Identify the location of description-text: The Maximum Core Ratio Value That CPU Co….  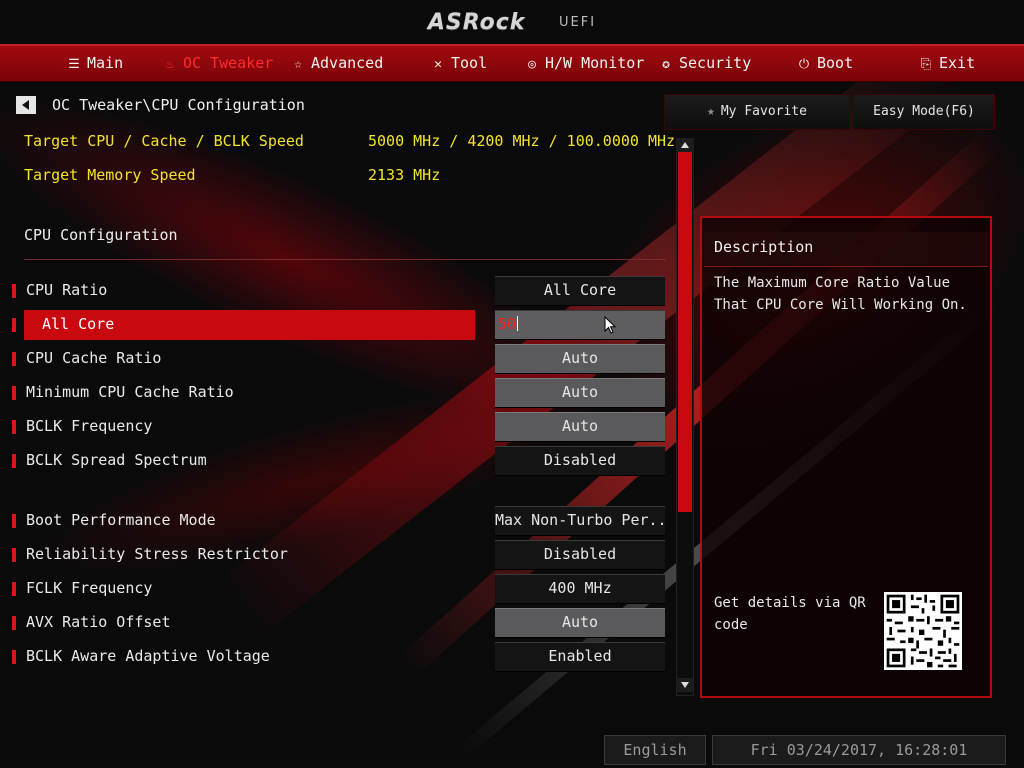
(840, 294).